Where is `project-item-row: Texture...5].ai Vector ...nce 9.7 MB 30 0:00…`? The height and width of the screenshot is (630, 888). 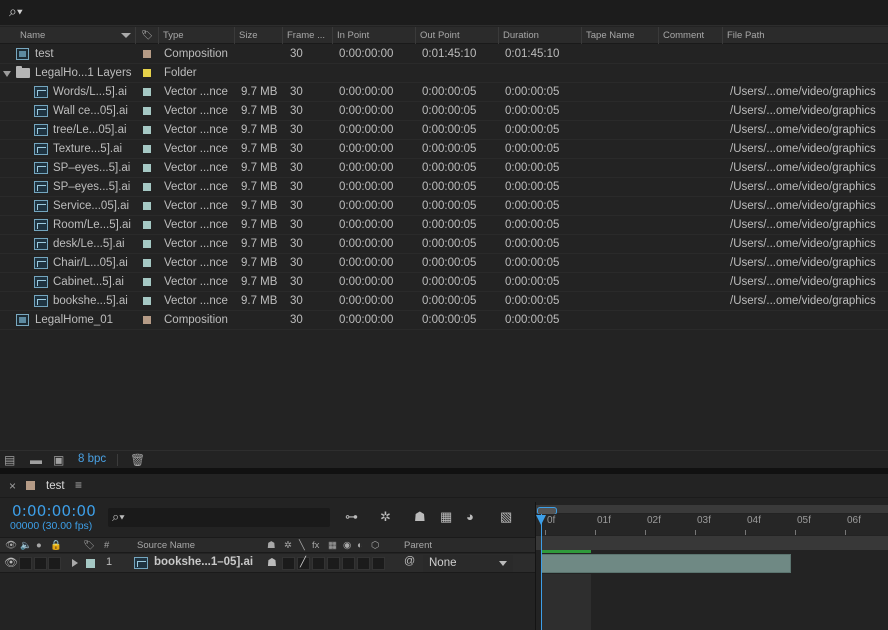
project-item-row: Texture...5].ai Vector ...nce 9.7 MB 30 0:00… is located at coordinates (444, 149).